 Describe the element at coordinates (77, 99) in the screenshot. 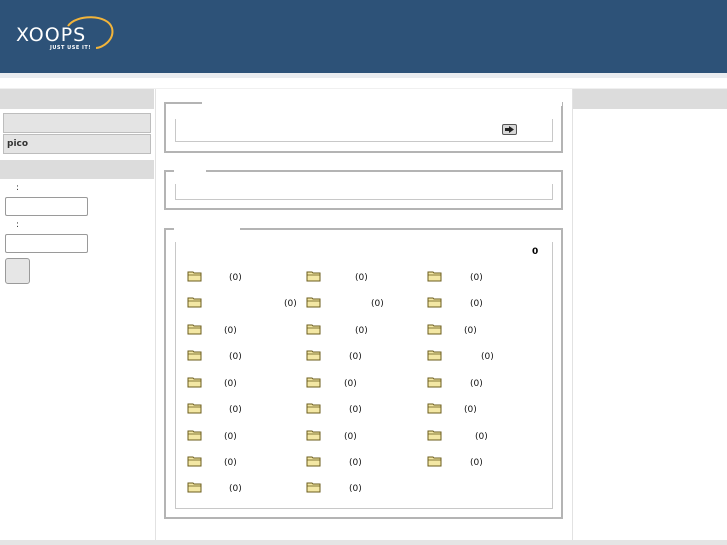

I see `main-menu-header` at that location.